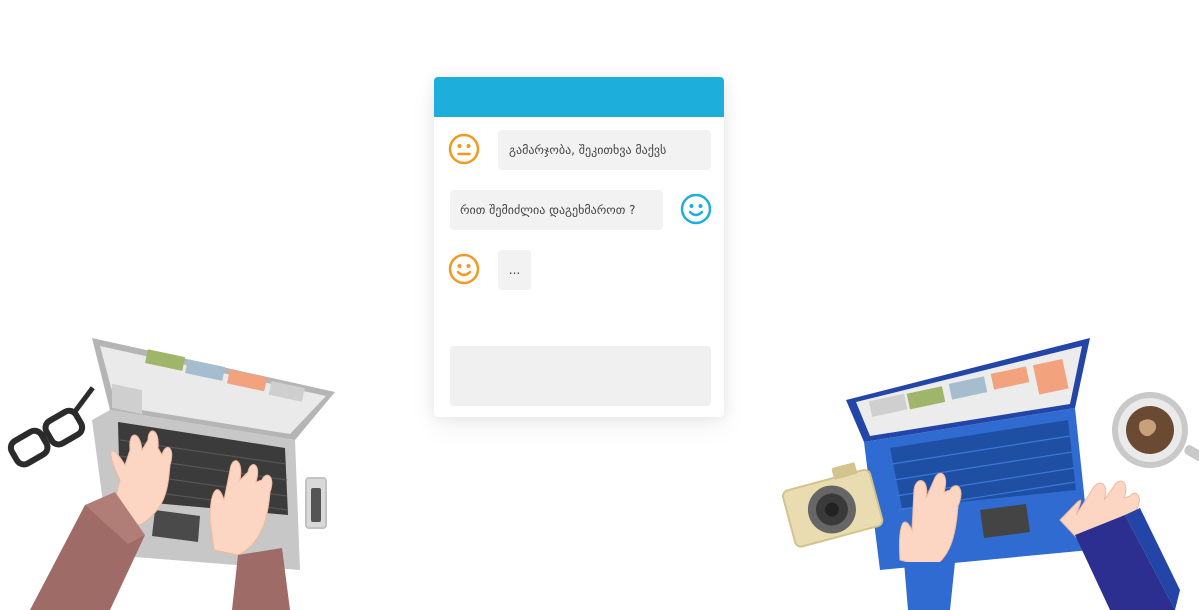 The width and height of the screenshot is (1199, 610). I want to click on chat-header, so click(579, 97).